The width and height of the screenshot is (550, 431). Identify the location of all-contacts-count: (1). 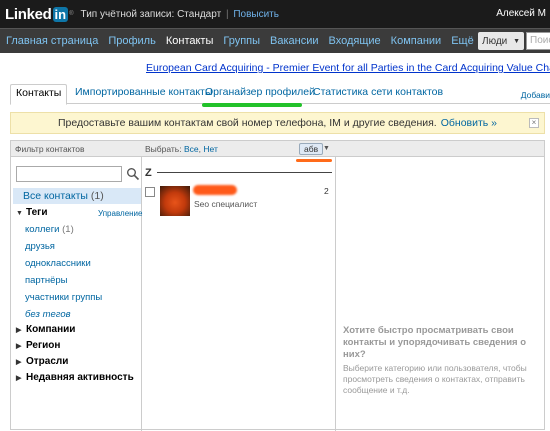
(97, 196).